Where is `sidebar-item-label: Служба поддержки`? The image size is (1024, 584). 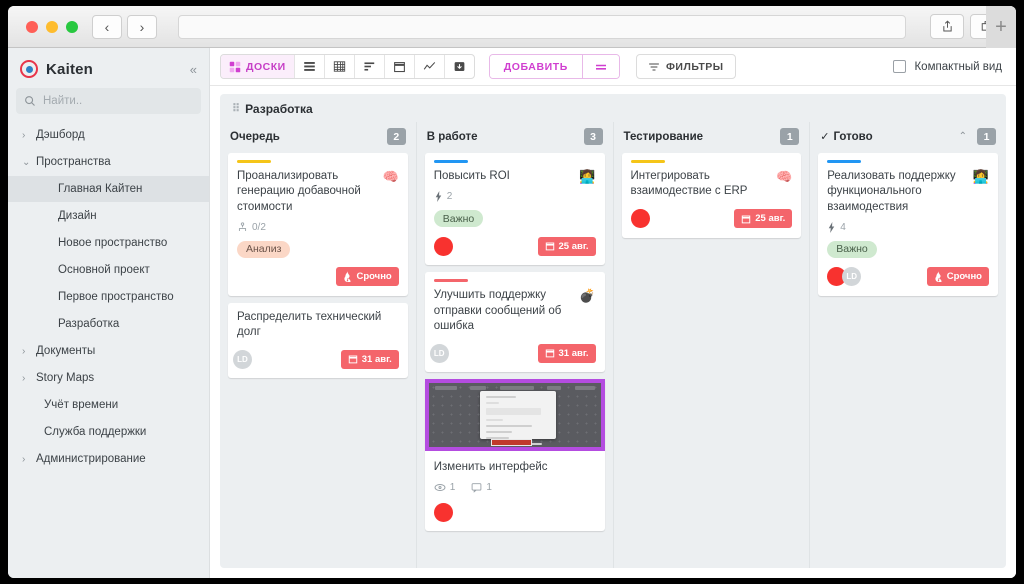 sidebar-item-label: Служба поддержки is located at coordinates (95, 432).